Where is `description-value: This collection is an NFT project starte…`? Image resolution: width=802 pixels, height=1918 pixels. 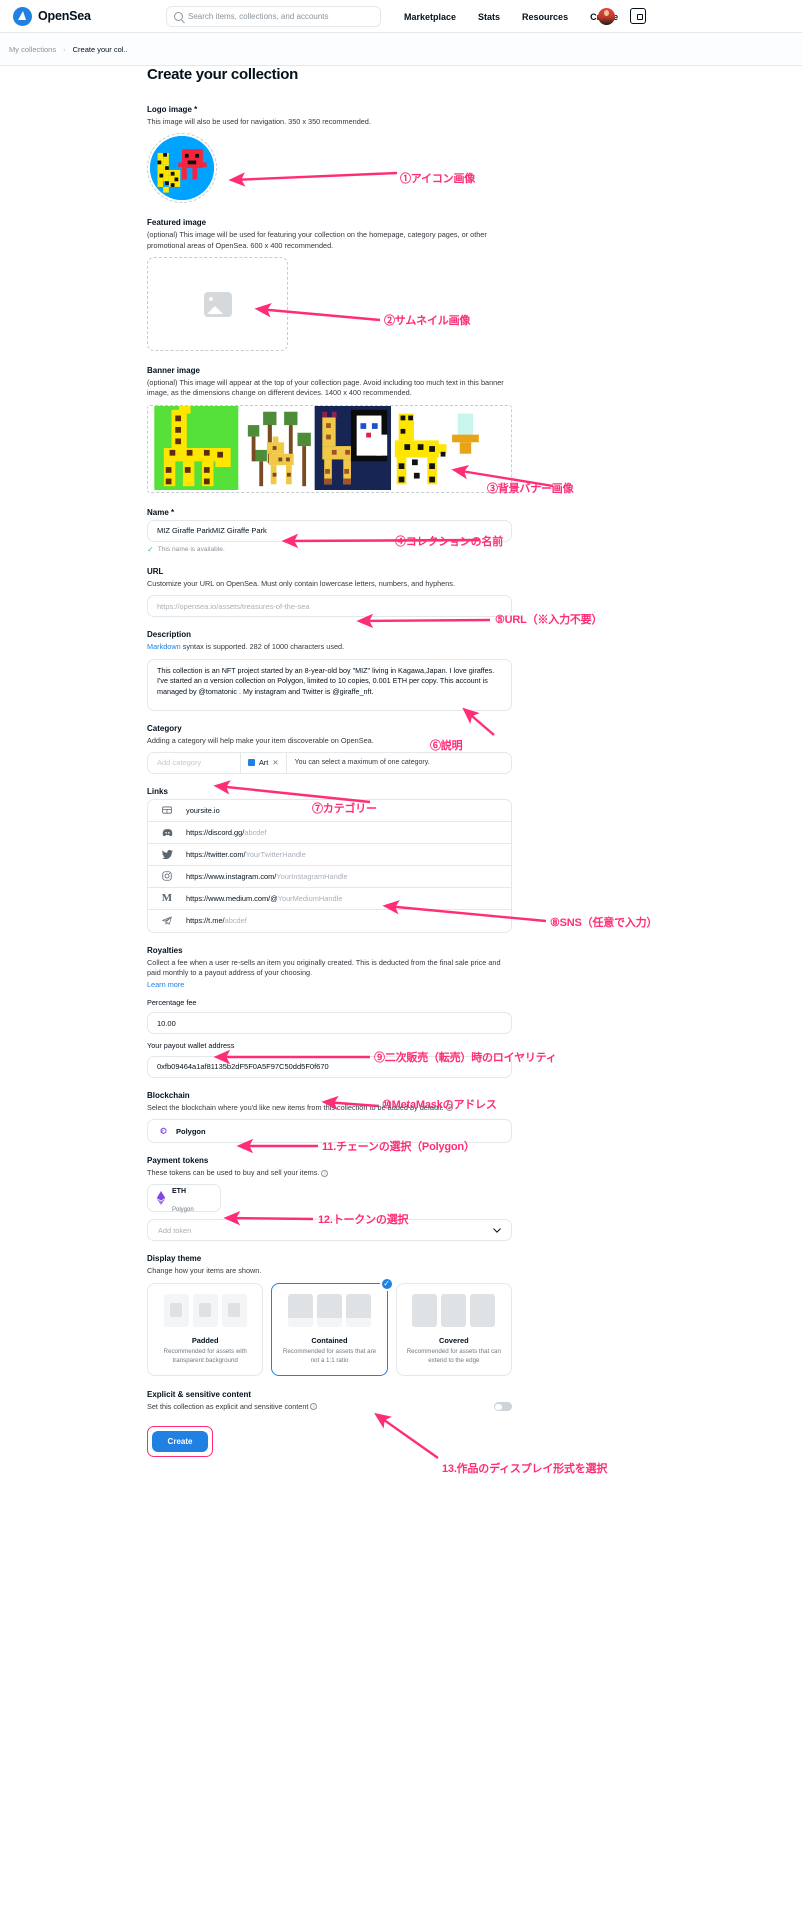 description-value: This collection is an NFT project starte… is located at coordinates (326, 681).